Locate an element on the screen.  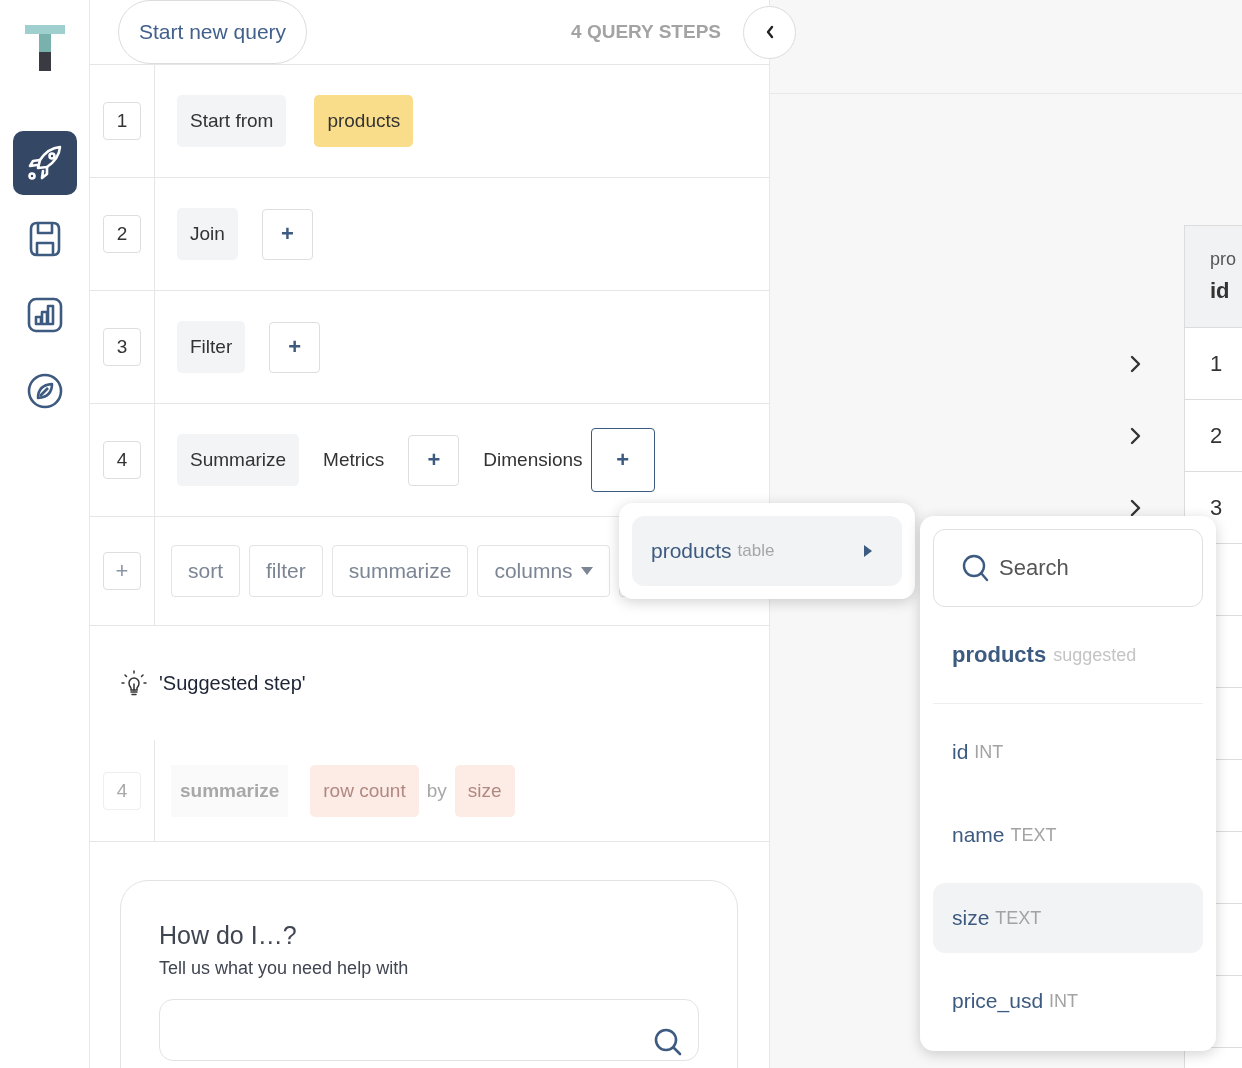
column-option: name TEXT is located at coordinates (1068, 835).